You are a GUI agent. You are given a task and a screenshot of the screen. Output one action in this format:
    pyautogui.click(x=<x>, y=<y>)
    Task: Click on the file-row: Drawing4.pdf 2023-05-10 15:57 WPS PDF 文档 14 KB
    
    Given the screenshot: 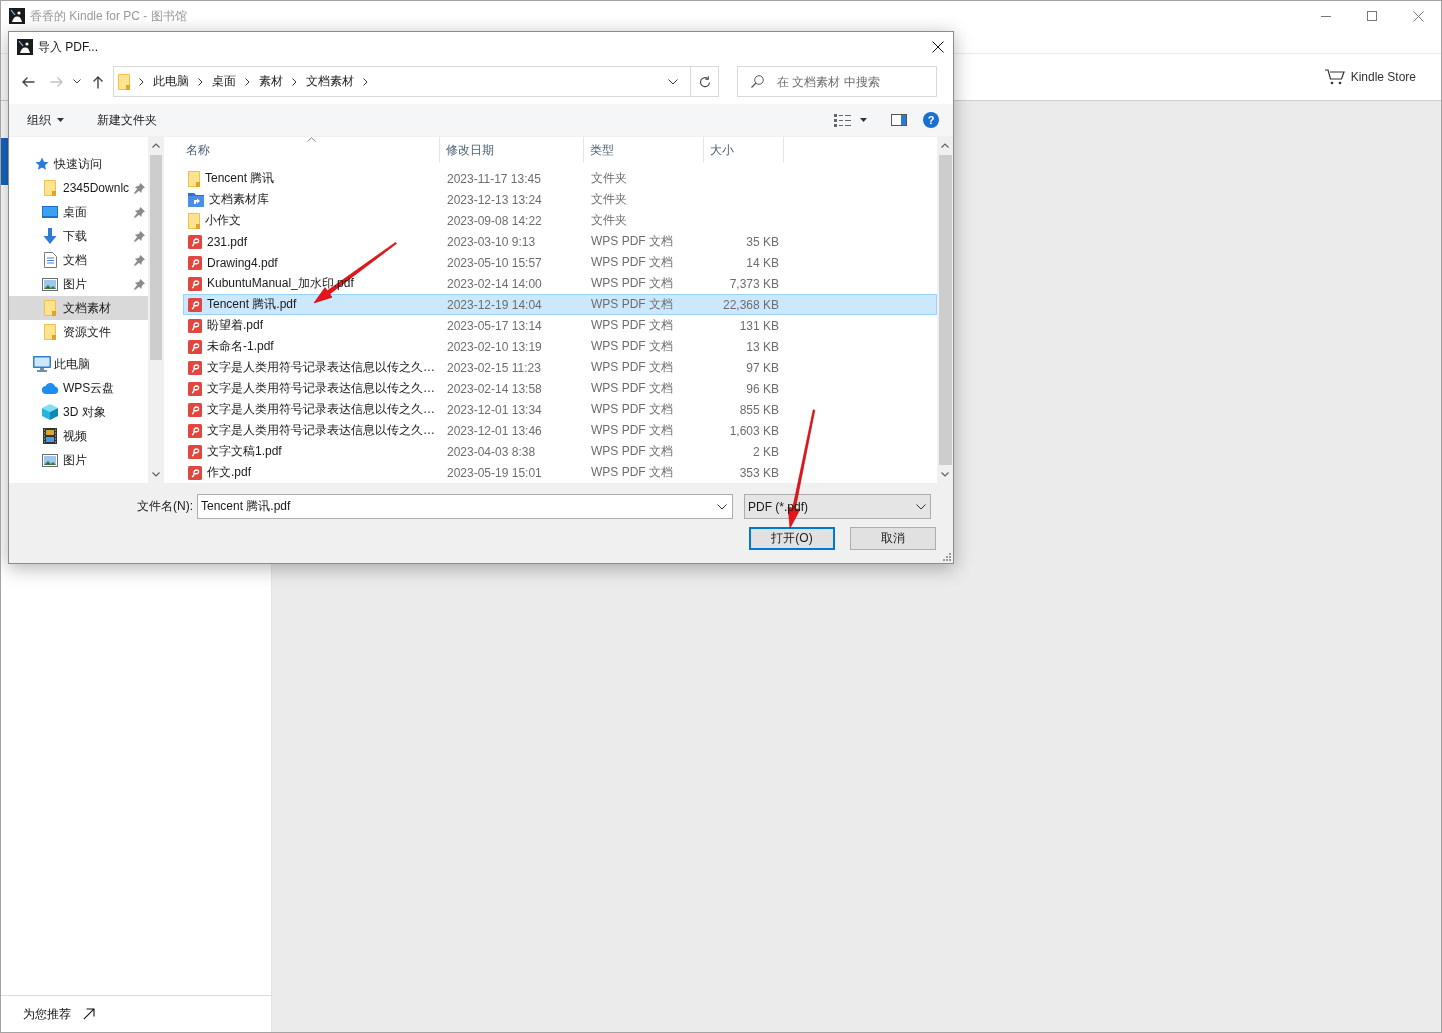 What is the action you would take?
    pyautogui.click(x=560, y=262)
    